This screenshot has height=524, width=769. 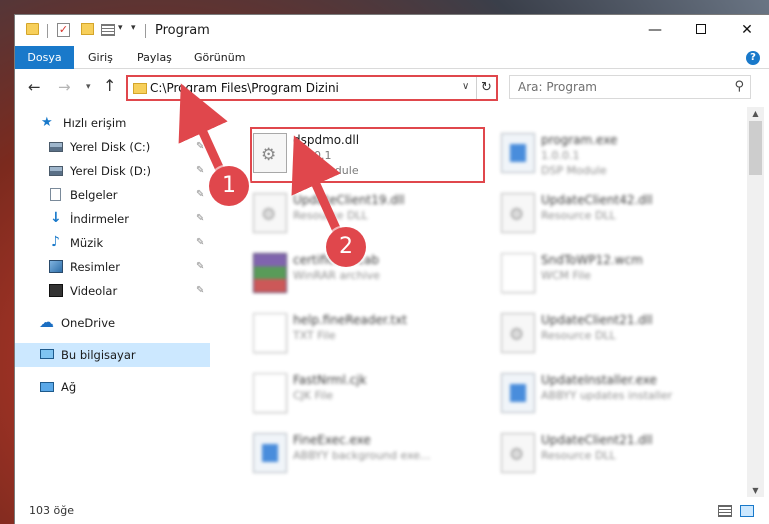 I want to click on annotation-badge-2: 2, so click(x=346, y=247).